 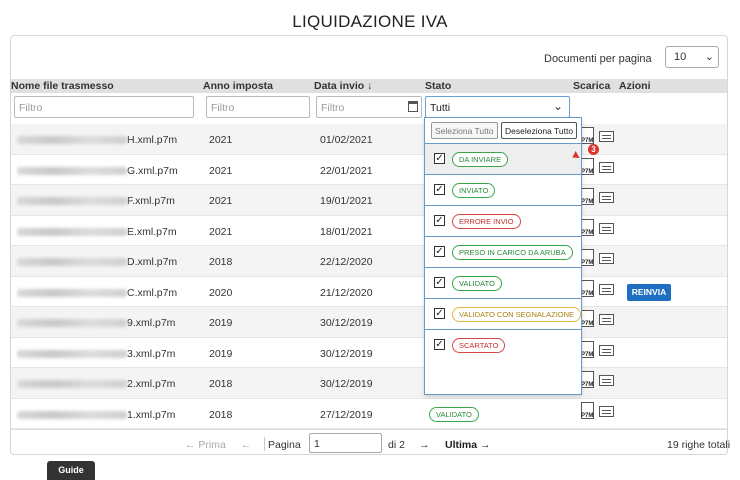 What do you see at coordinates (369, 107) in the screenshot?
I see `filter-data-invio: Filtro` at bounding box center [369, 107].